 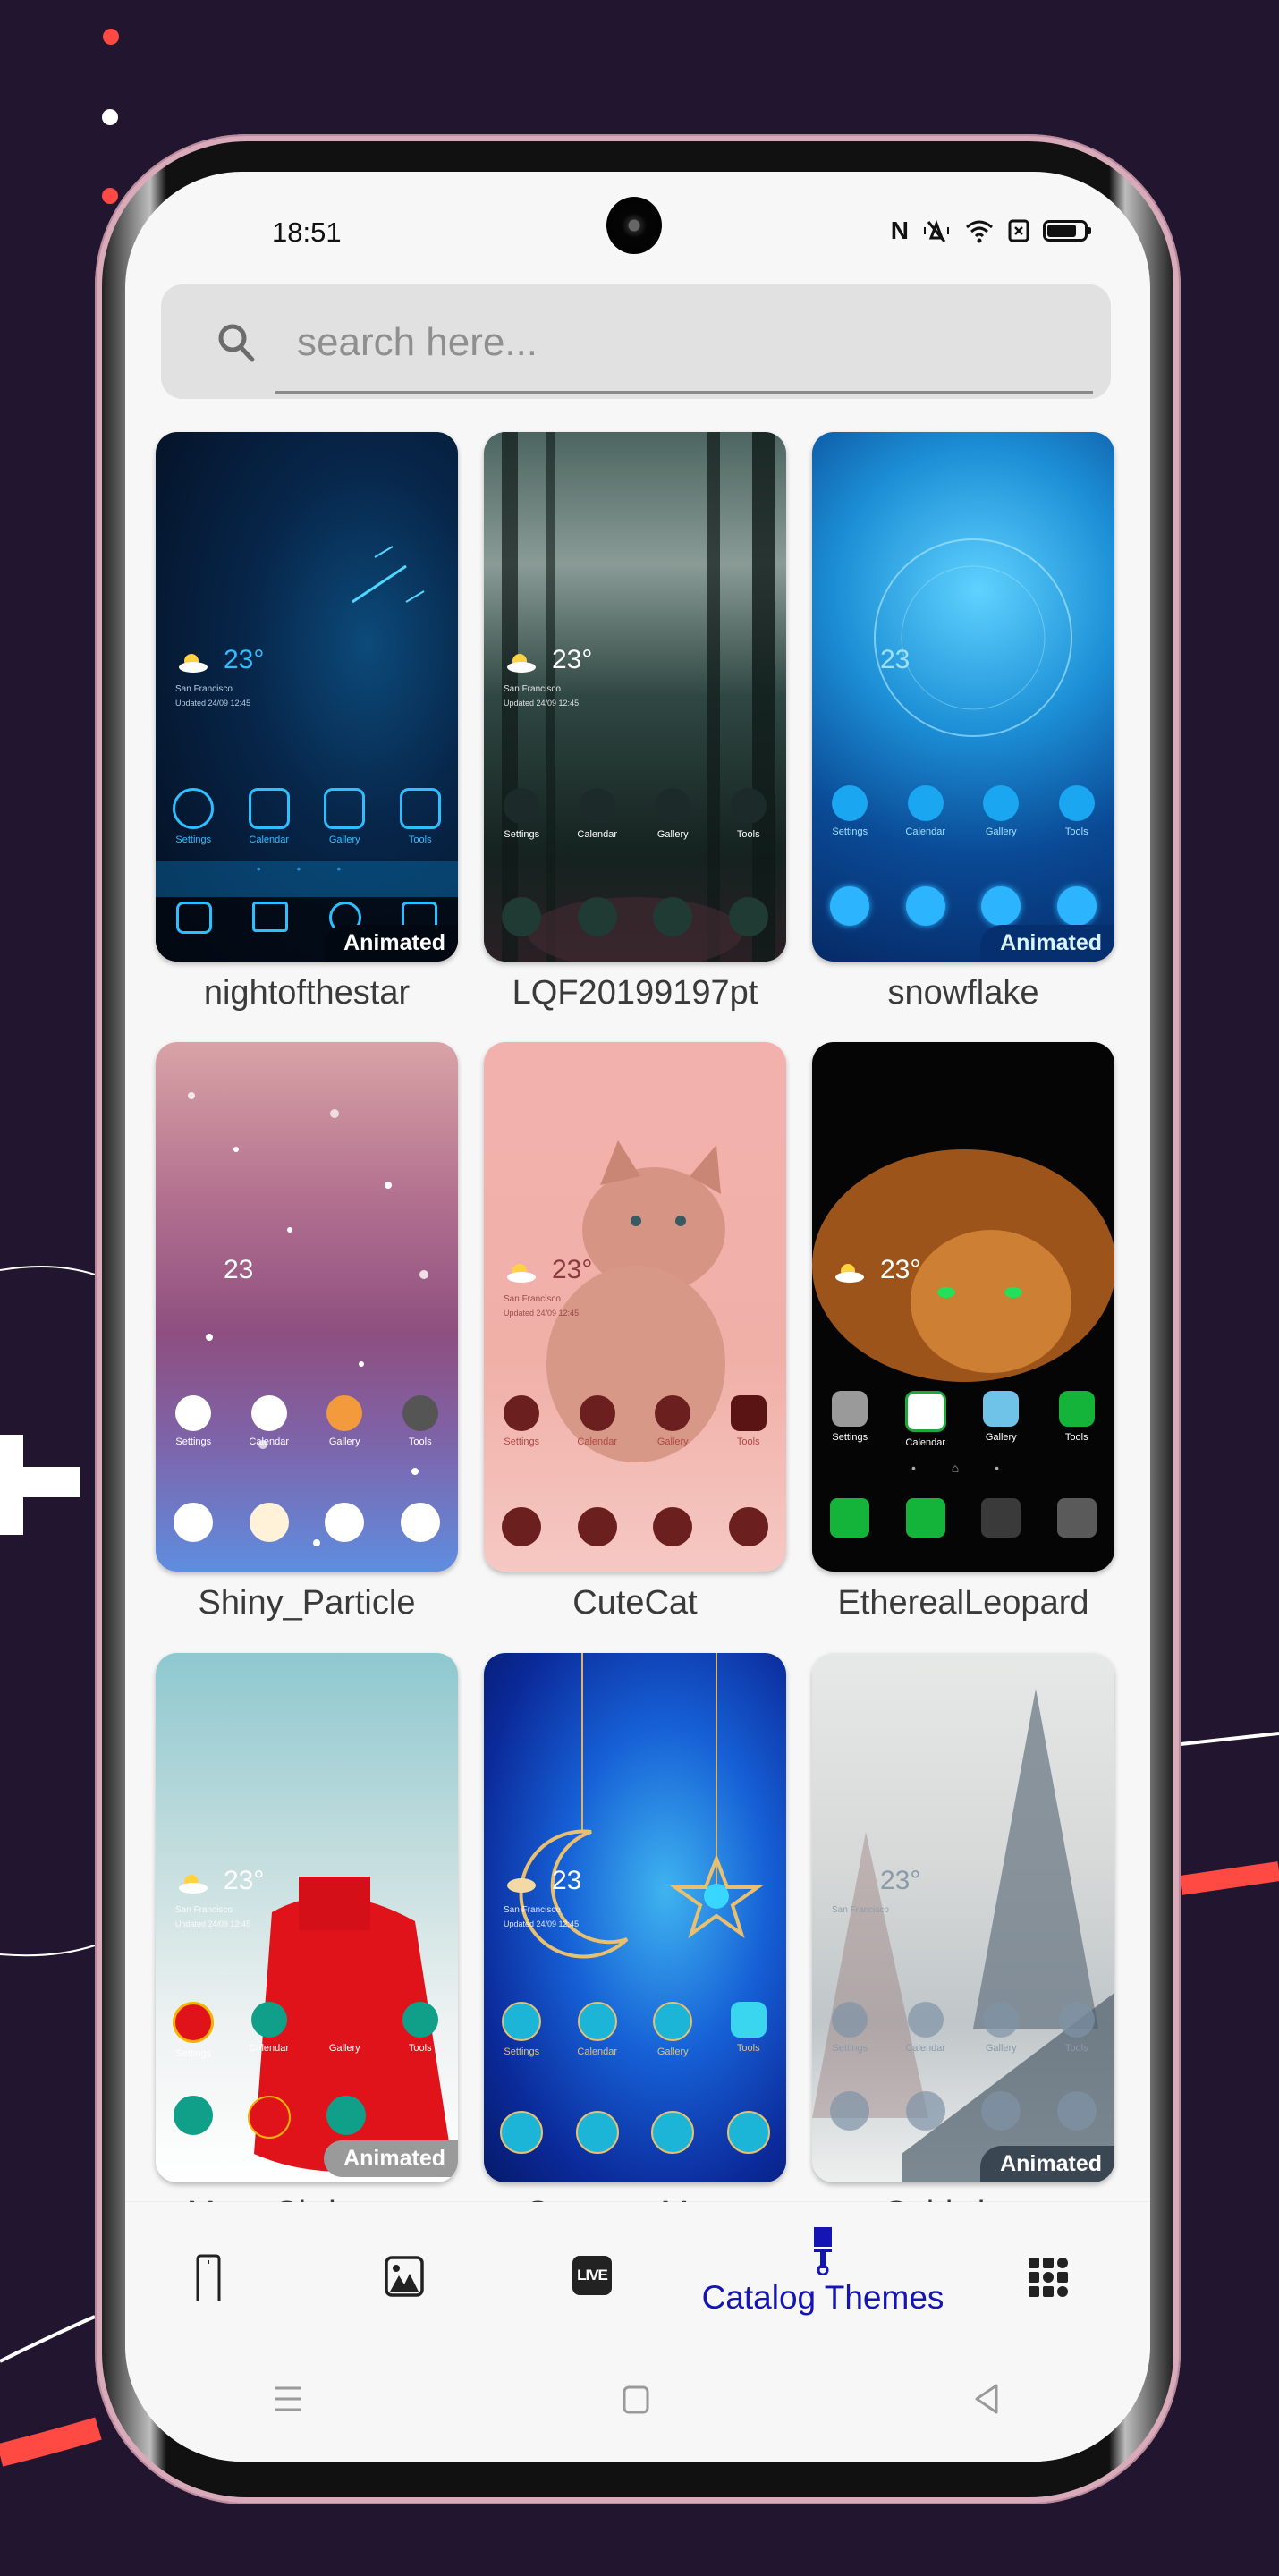 What do you see at coordinates (635, 993) in the screenshot?
I see `theme-name: LQF20199197pt` at bounding box center [635, 993].